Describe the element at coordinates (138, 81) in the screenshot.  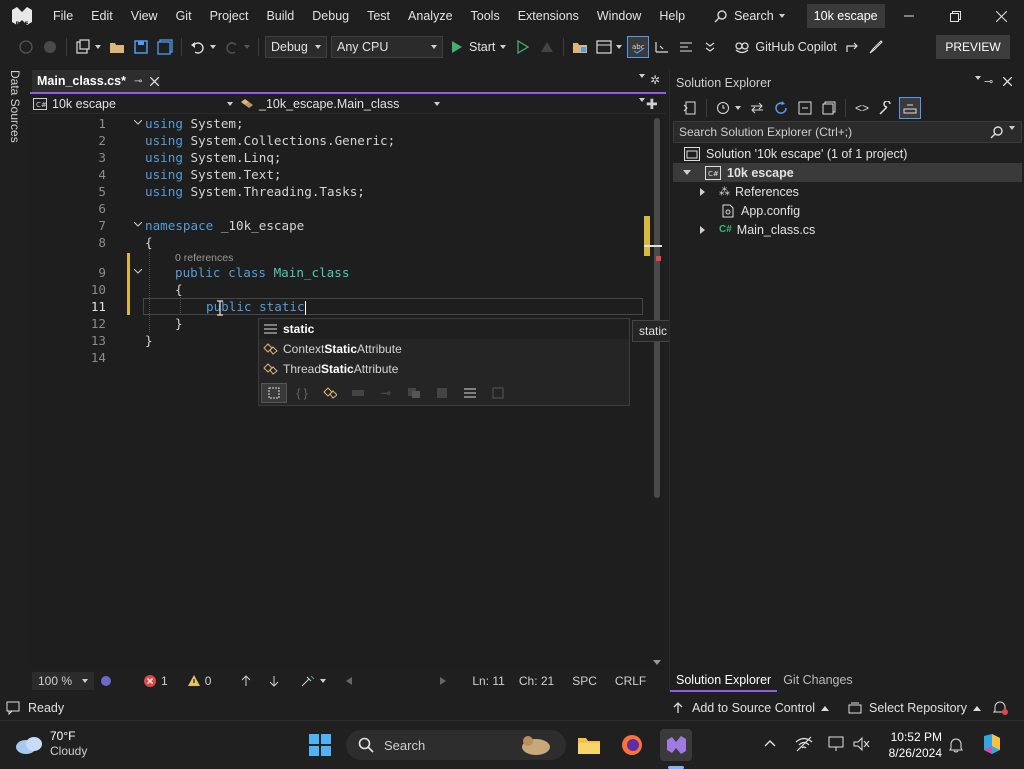
I see `pin-icon: ⊸` at that location.